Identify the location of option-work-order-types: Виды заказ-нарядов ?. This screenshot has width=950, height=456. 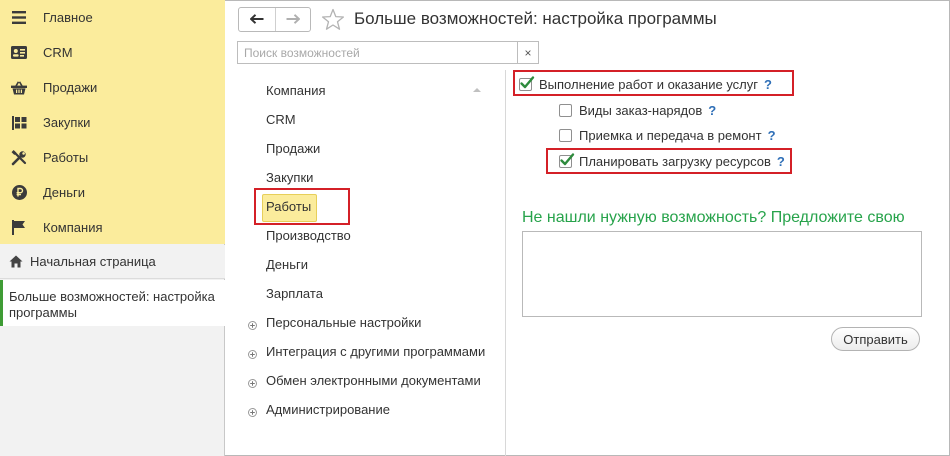
(637, 110).